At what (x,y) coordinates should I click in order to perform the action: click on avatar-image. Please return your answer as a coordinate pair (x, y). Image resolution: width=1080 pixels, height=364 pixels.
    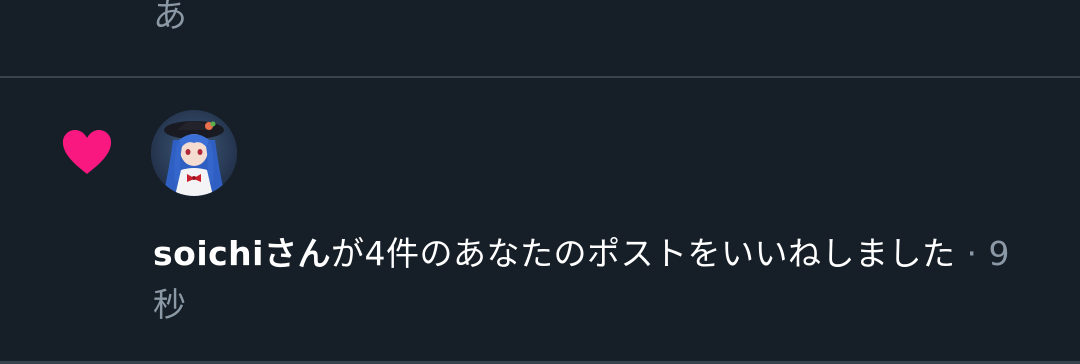
    Looking at the image, I should click on (194, 153).